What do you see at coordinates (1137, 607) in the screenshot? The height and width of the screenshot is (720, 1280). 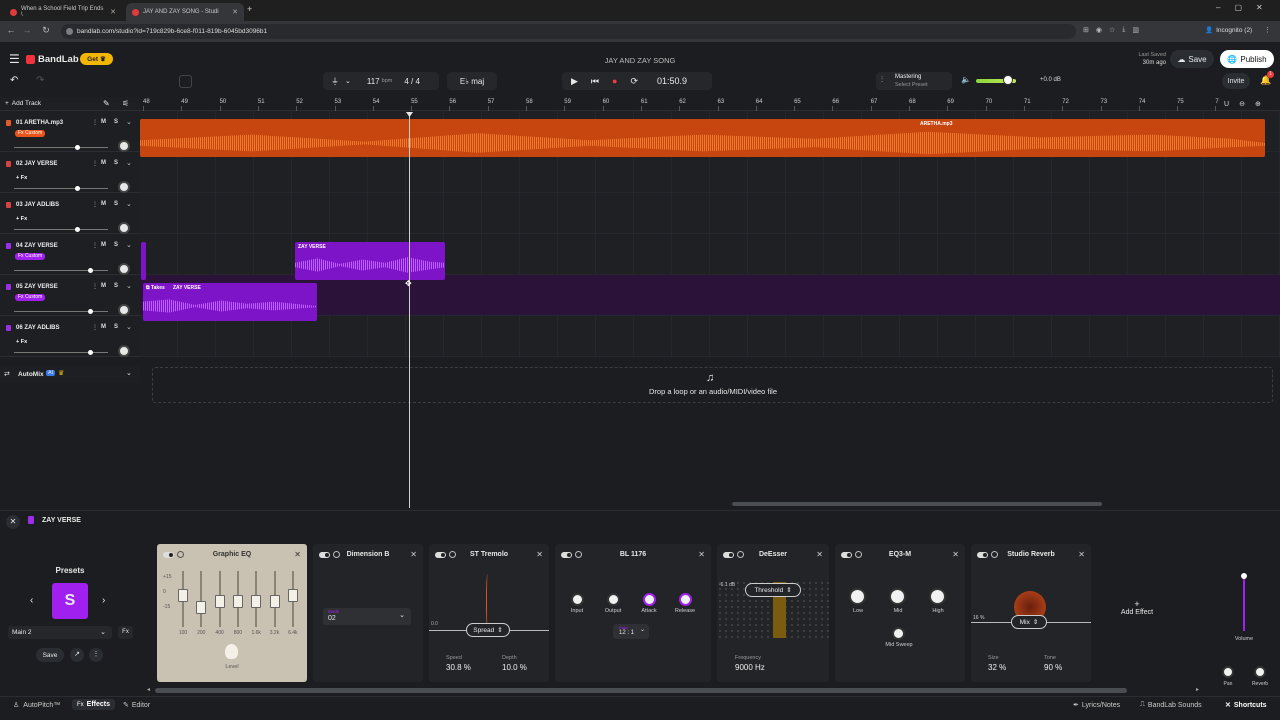 I see `add-effect-button: + Add Effect` at bounding box center [1137, 607].